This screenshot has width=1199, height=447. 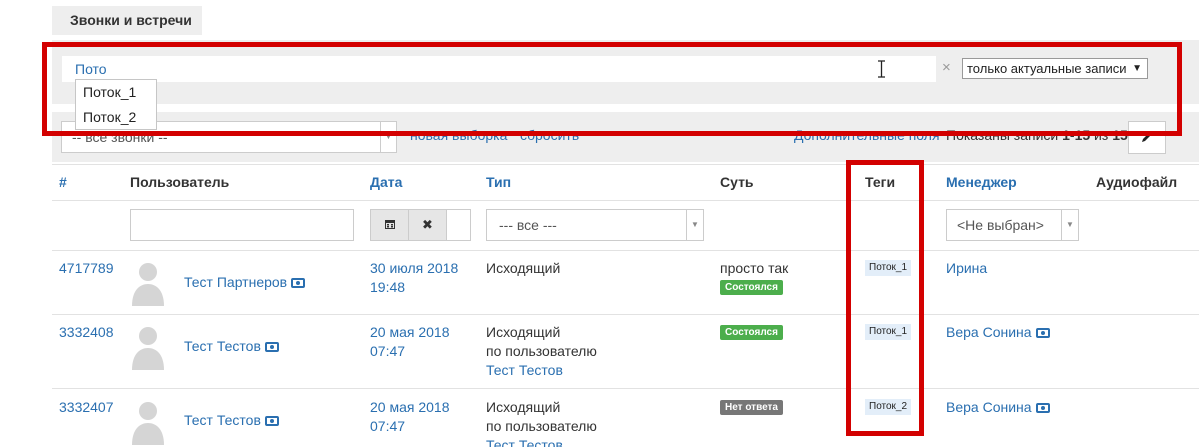 I want to click on status-badge: Нет ответа, so click(x=751, y=407).